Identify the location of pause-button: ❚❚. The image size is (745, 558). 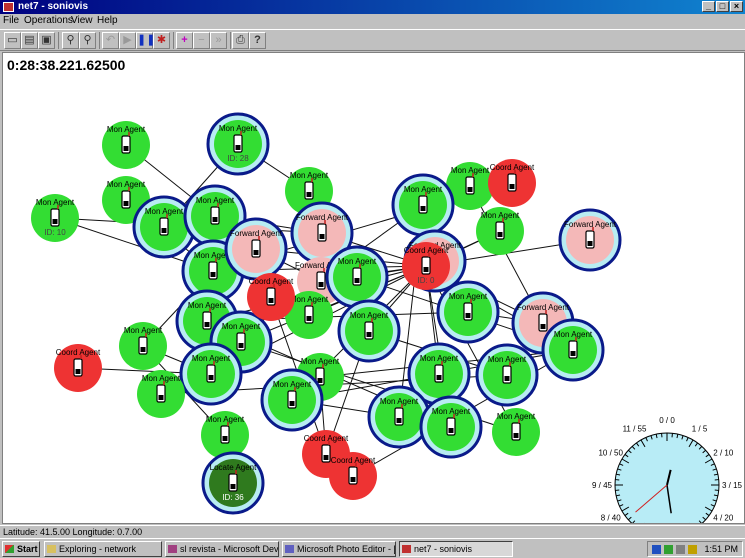
(145, 40).